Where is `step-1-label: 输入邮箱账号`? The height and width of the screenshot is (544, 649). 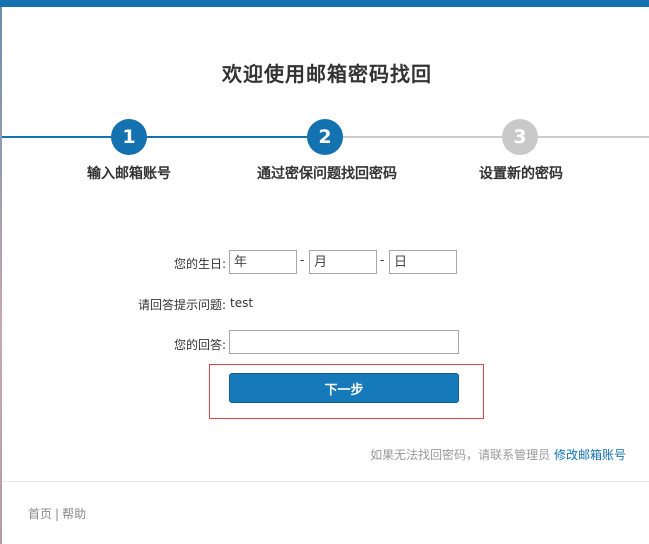 step-1-label: 输入邮箱账号 is located at coordinates (129, 174).